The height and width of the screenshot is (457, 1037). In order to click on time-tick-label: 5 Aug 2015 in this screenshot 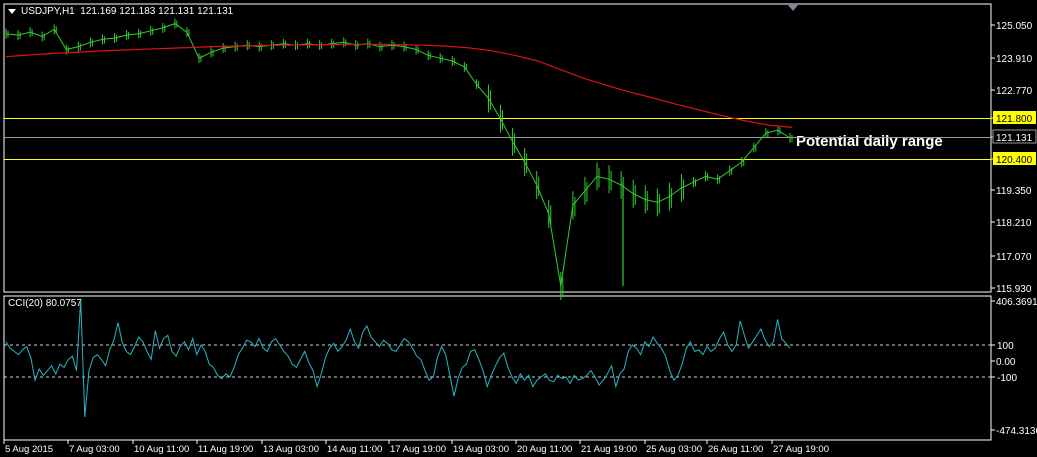, I will do `click(29, 449)`.